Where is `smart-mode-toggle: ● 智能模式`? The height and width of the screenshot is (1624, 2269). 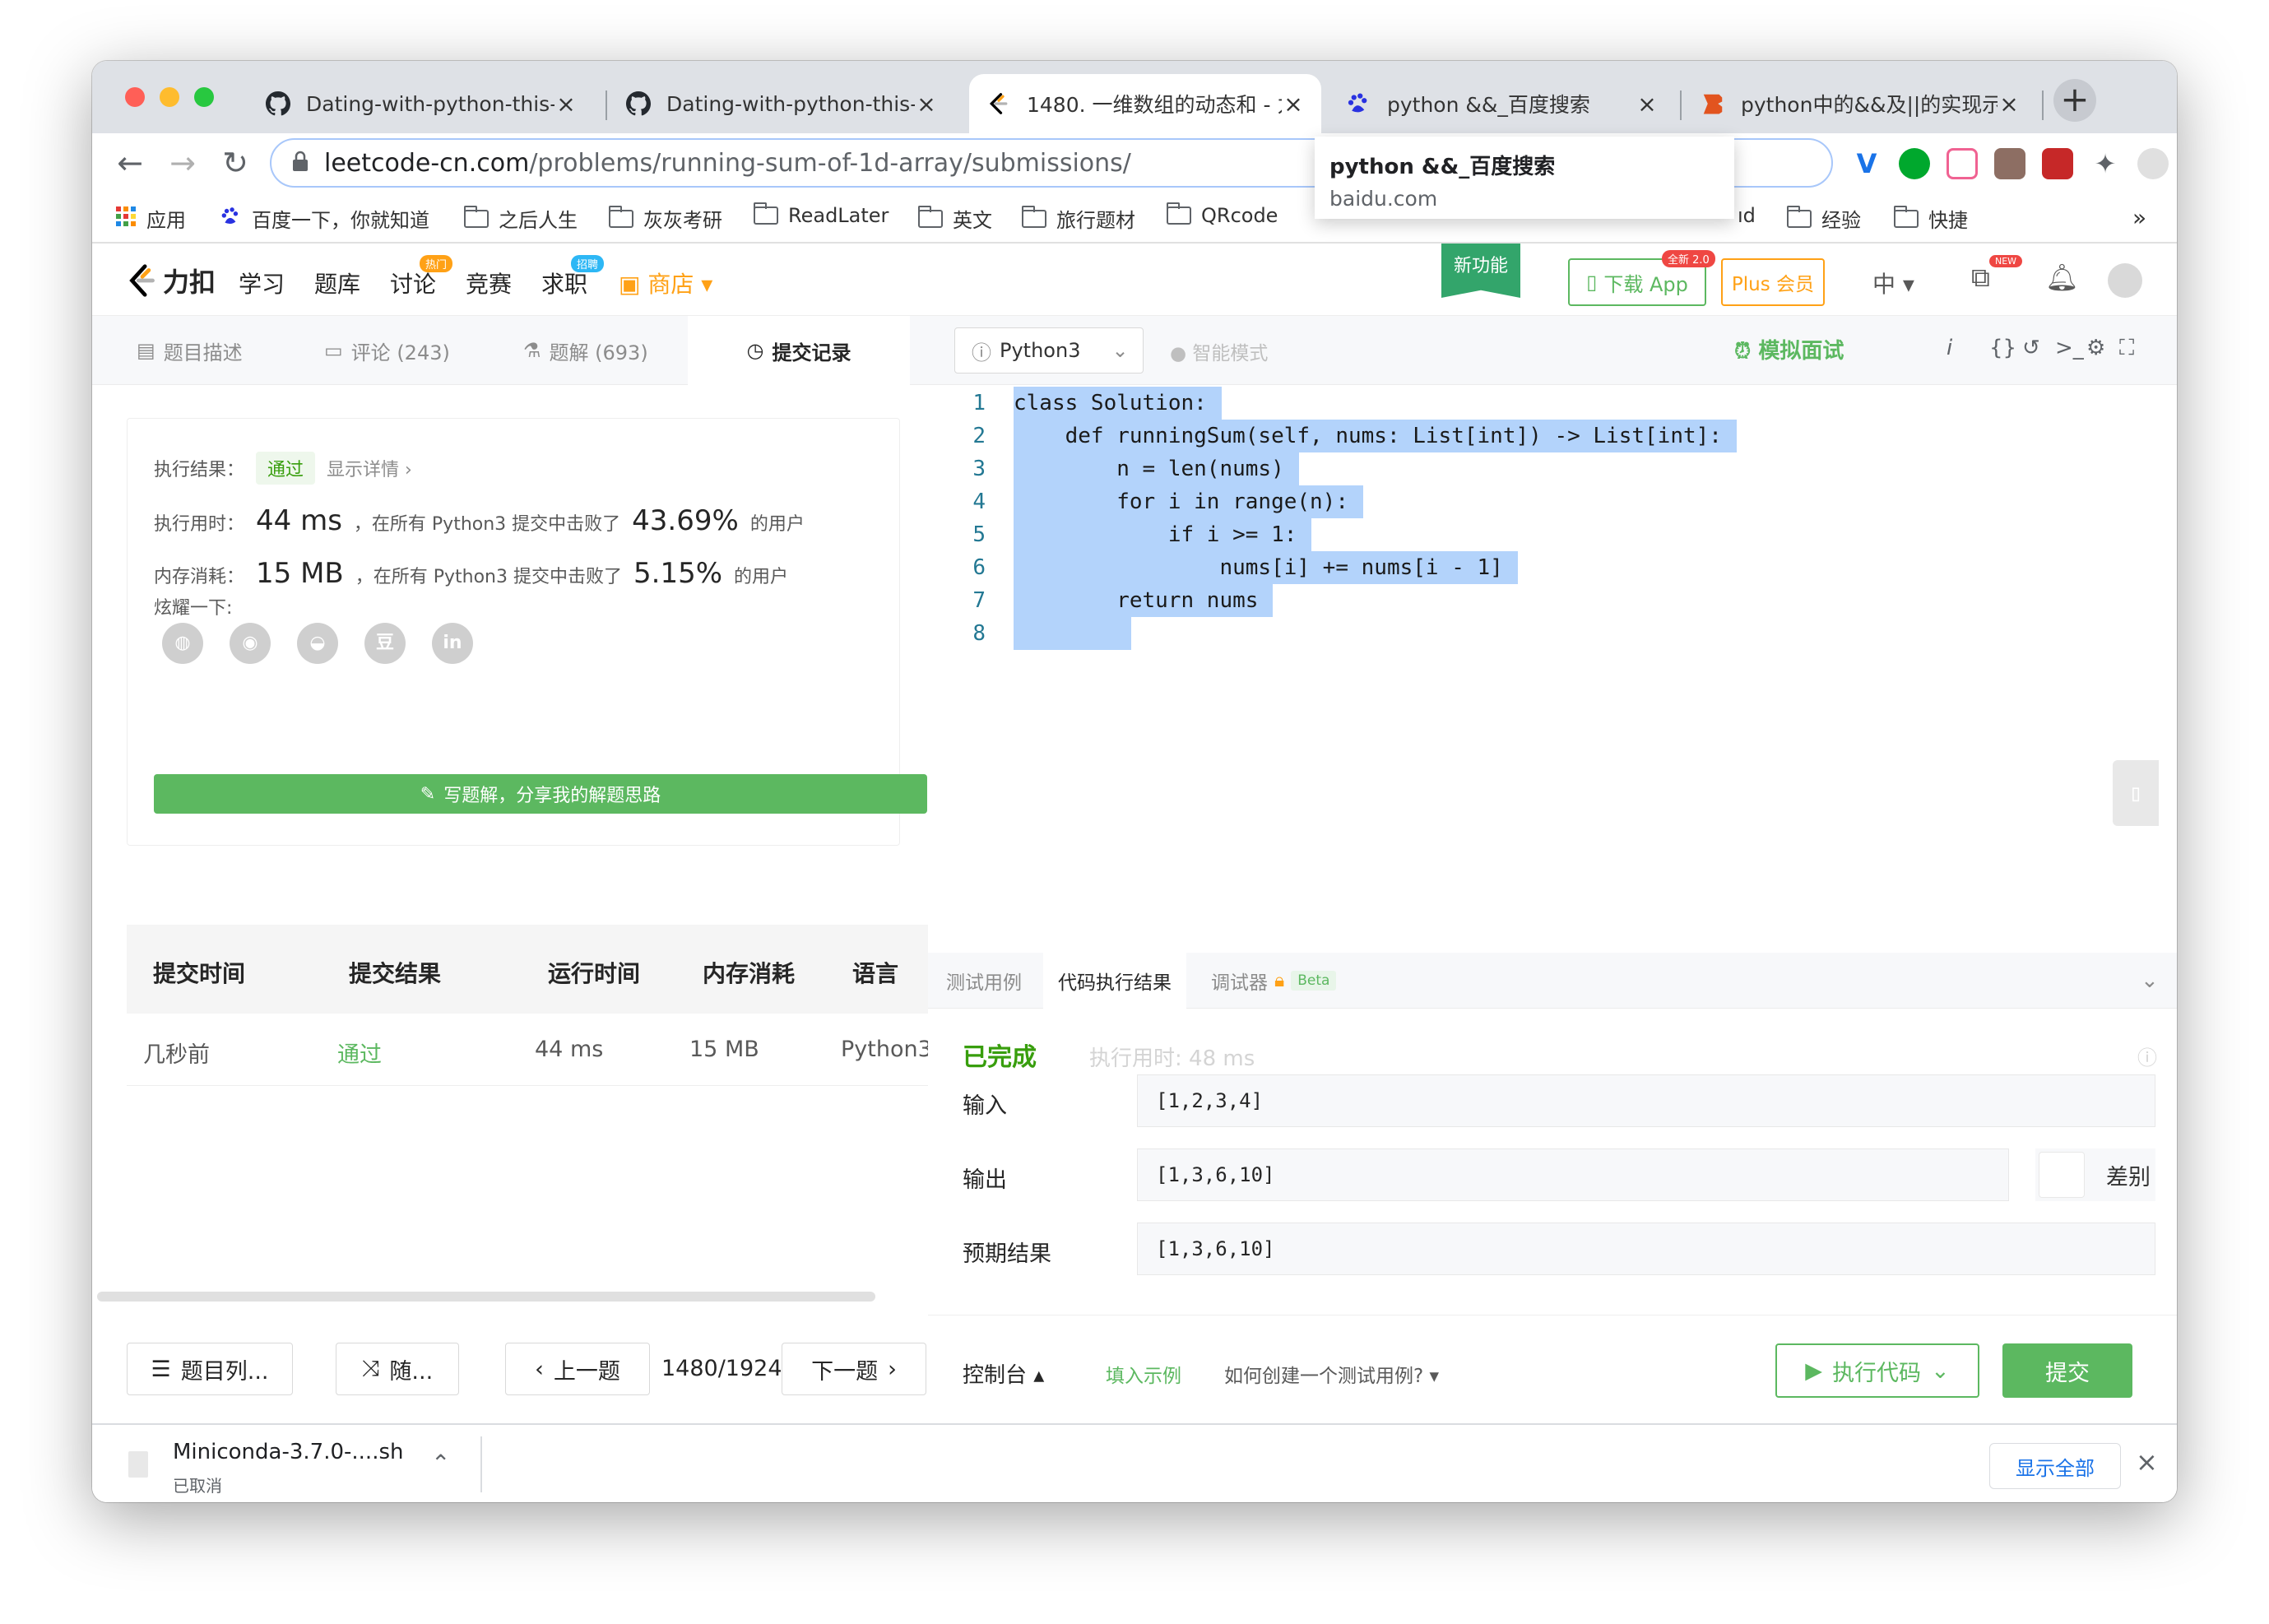 smart-mode-toggle: ● 智能模式 is located at coordinates (1219, 351).